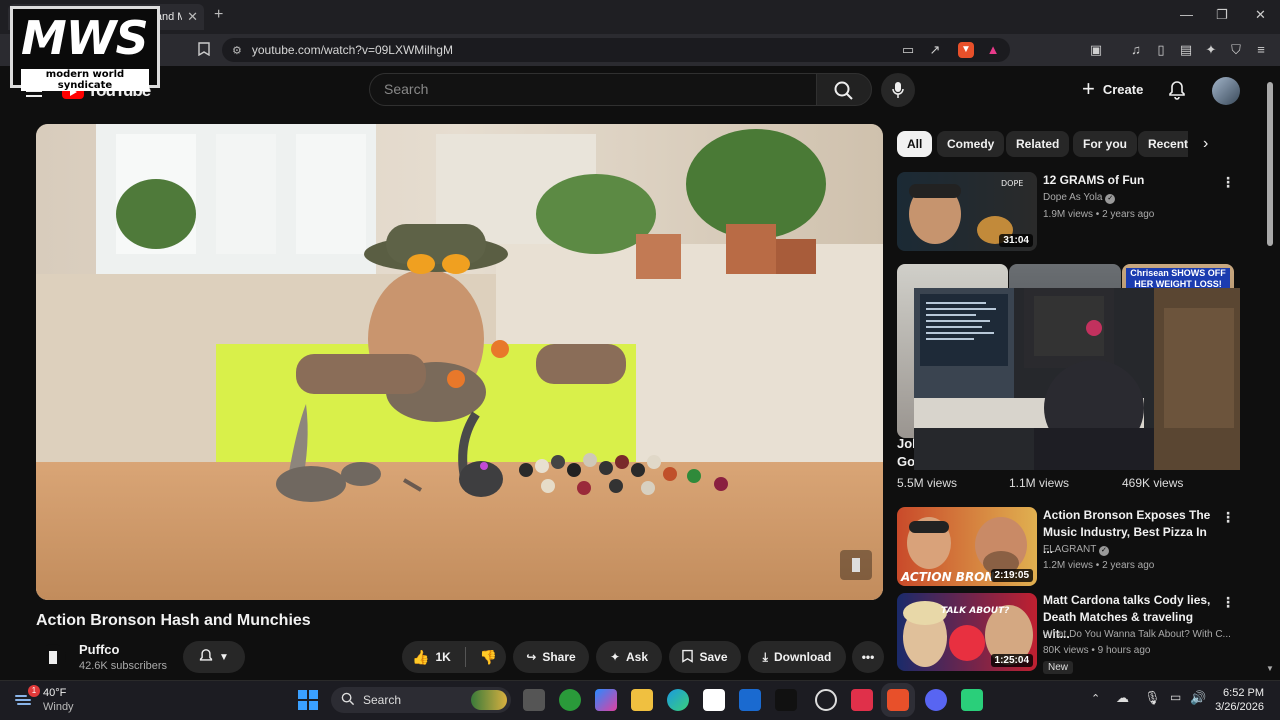  Describe the element at coordinates (1099, 214) in the screenshot. I see `video-meta: 1.9M views • 2 years ago` at that location.